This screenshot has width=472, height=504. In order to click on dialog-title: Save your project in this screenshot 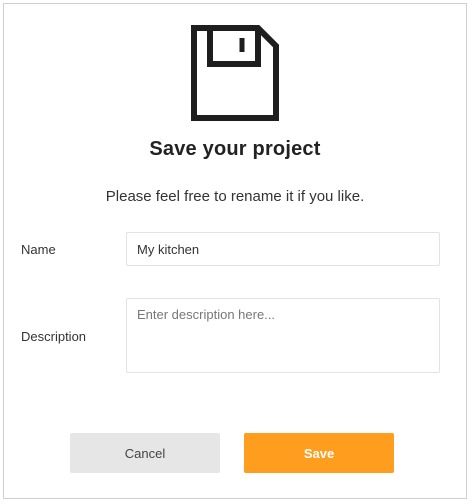, I will do `click(235, 149)`.